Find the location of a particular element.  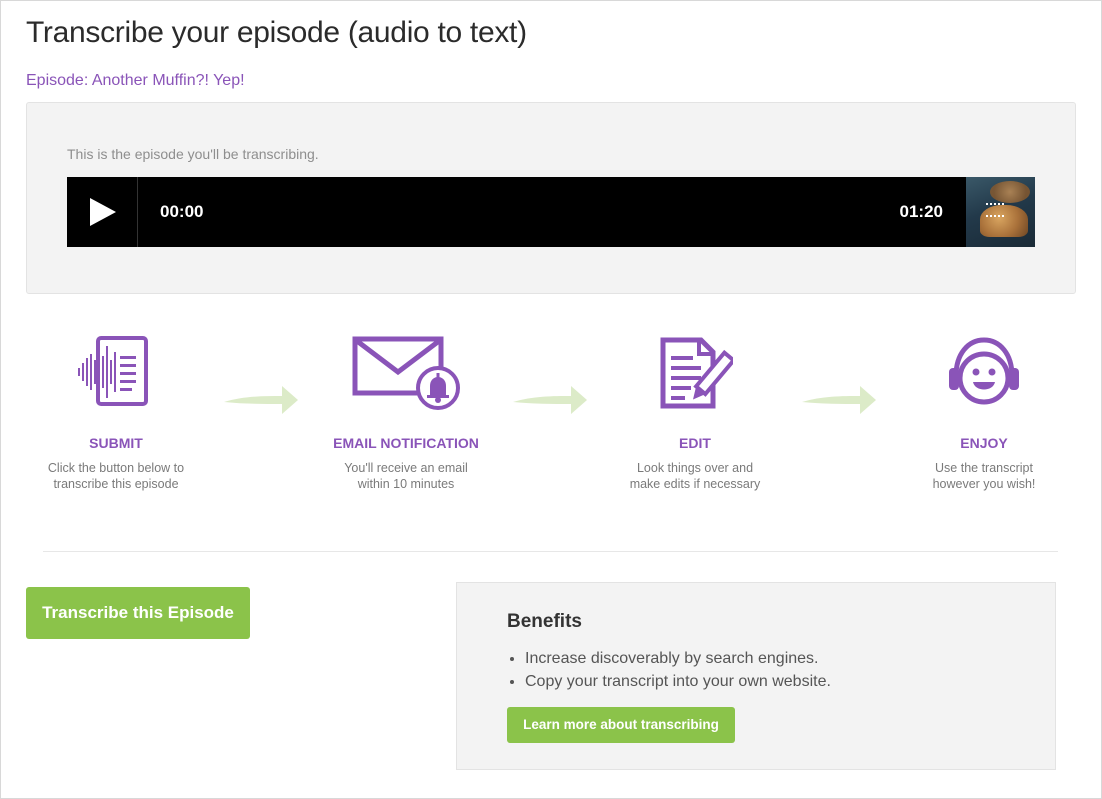

step-title: SUBMIT is located at coordinates (116, 443).